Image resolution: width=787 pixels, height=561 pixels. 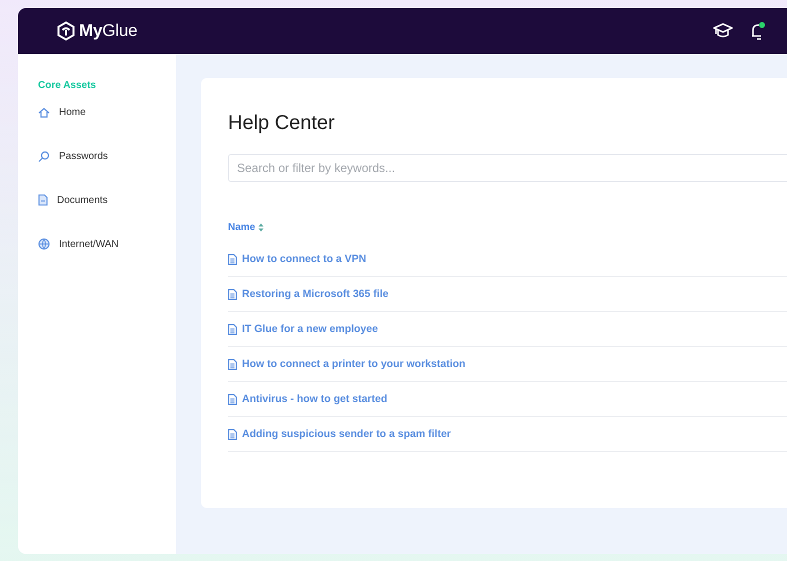 What do you see at coordinates (308, 294) in the screenshot?
I see `document-link: Restoring a Microsoft 365 file` at bounding box center [308, 294].